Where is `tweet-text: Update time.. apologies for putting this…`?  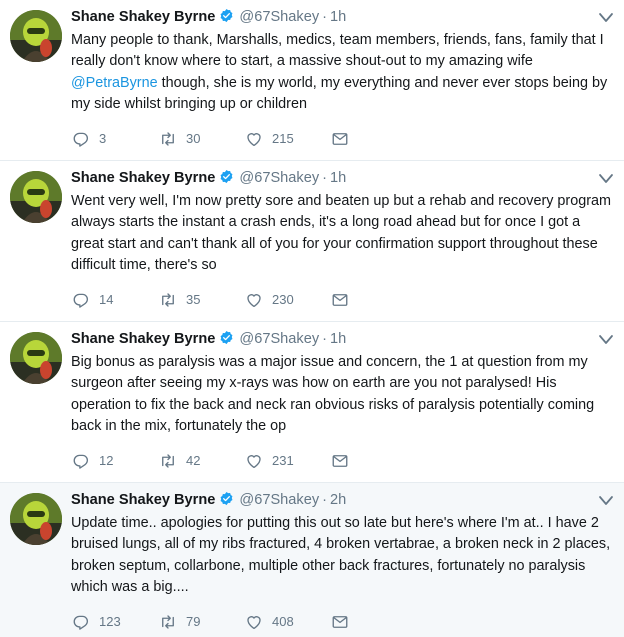 tweet-text: Update time.. apologies for putting this… is located at coordinates (341, 555).